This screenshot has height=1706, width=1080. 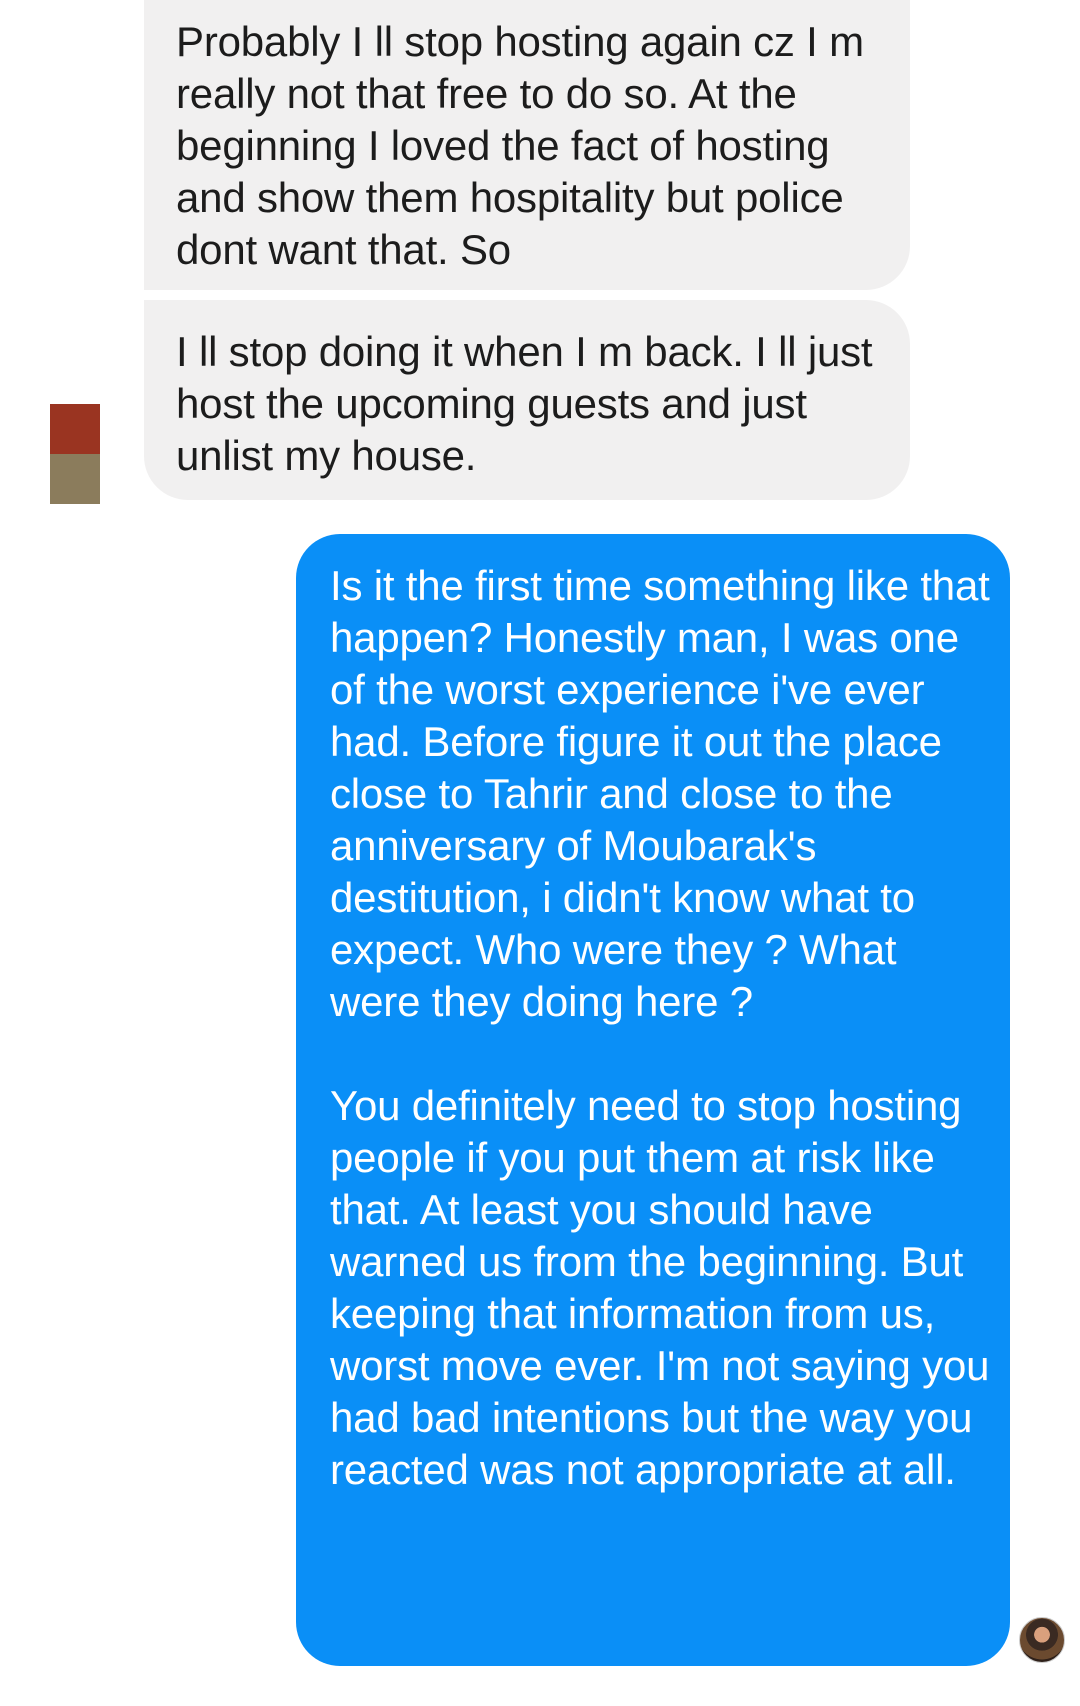 I want to click on sender-avatar, so click(x=75, y=454).